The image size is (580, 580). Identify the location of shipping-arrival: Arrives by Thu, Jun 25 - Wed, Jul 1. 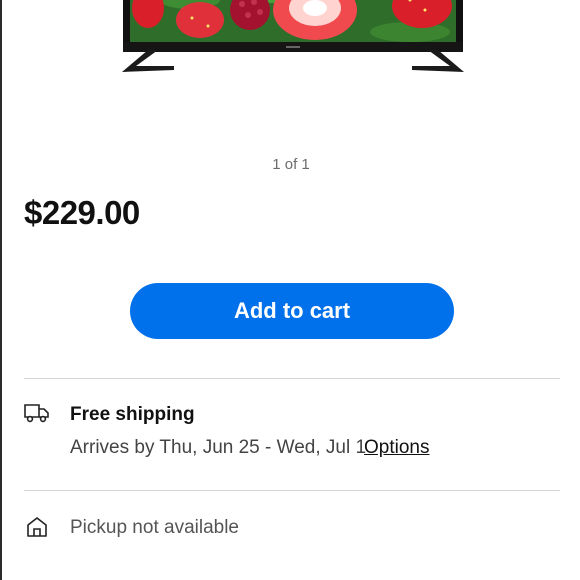
(218, 447).